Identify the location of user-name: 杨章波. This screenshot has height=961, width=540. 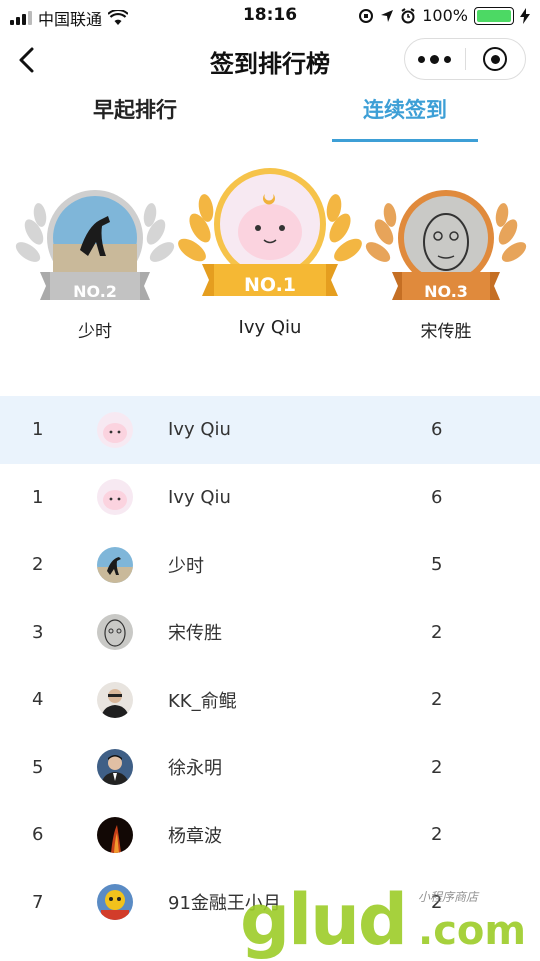
(195, 836).